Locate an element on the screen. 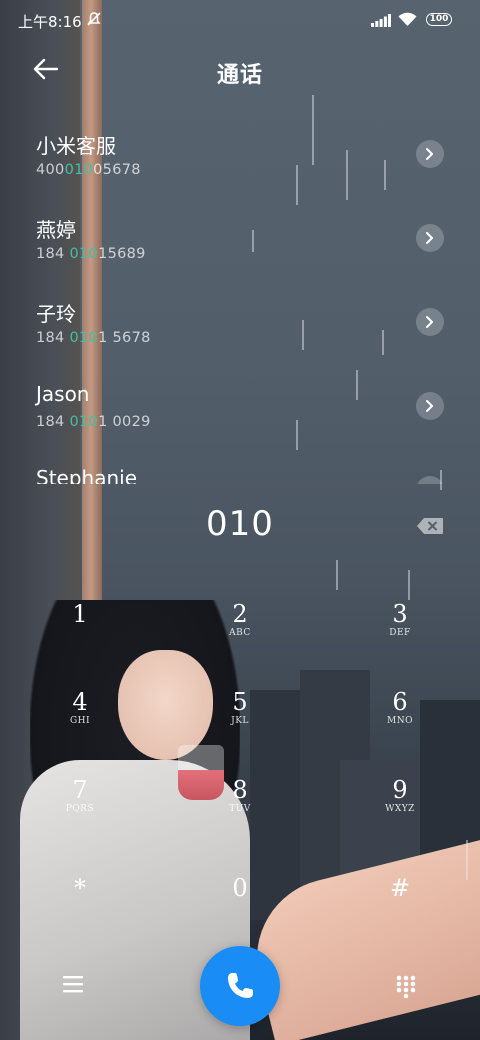 This screenshot has width=480, height=1040. dial-key-4: 4 GHI is located at coordinates (80, 728).